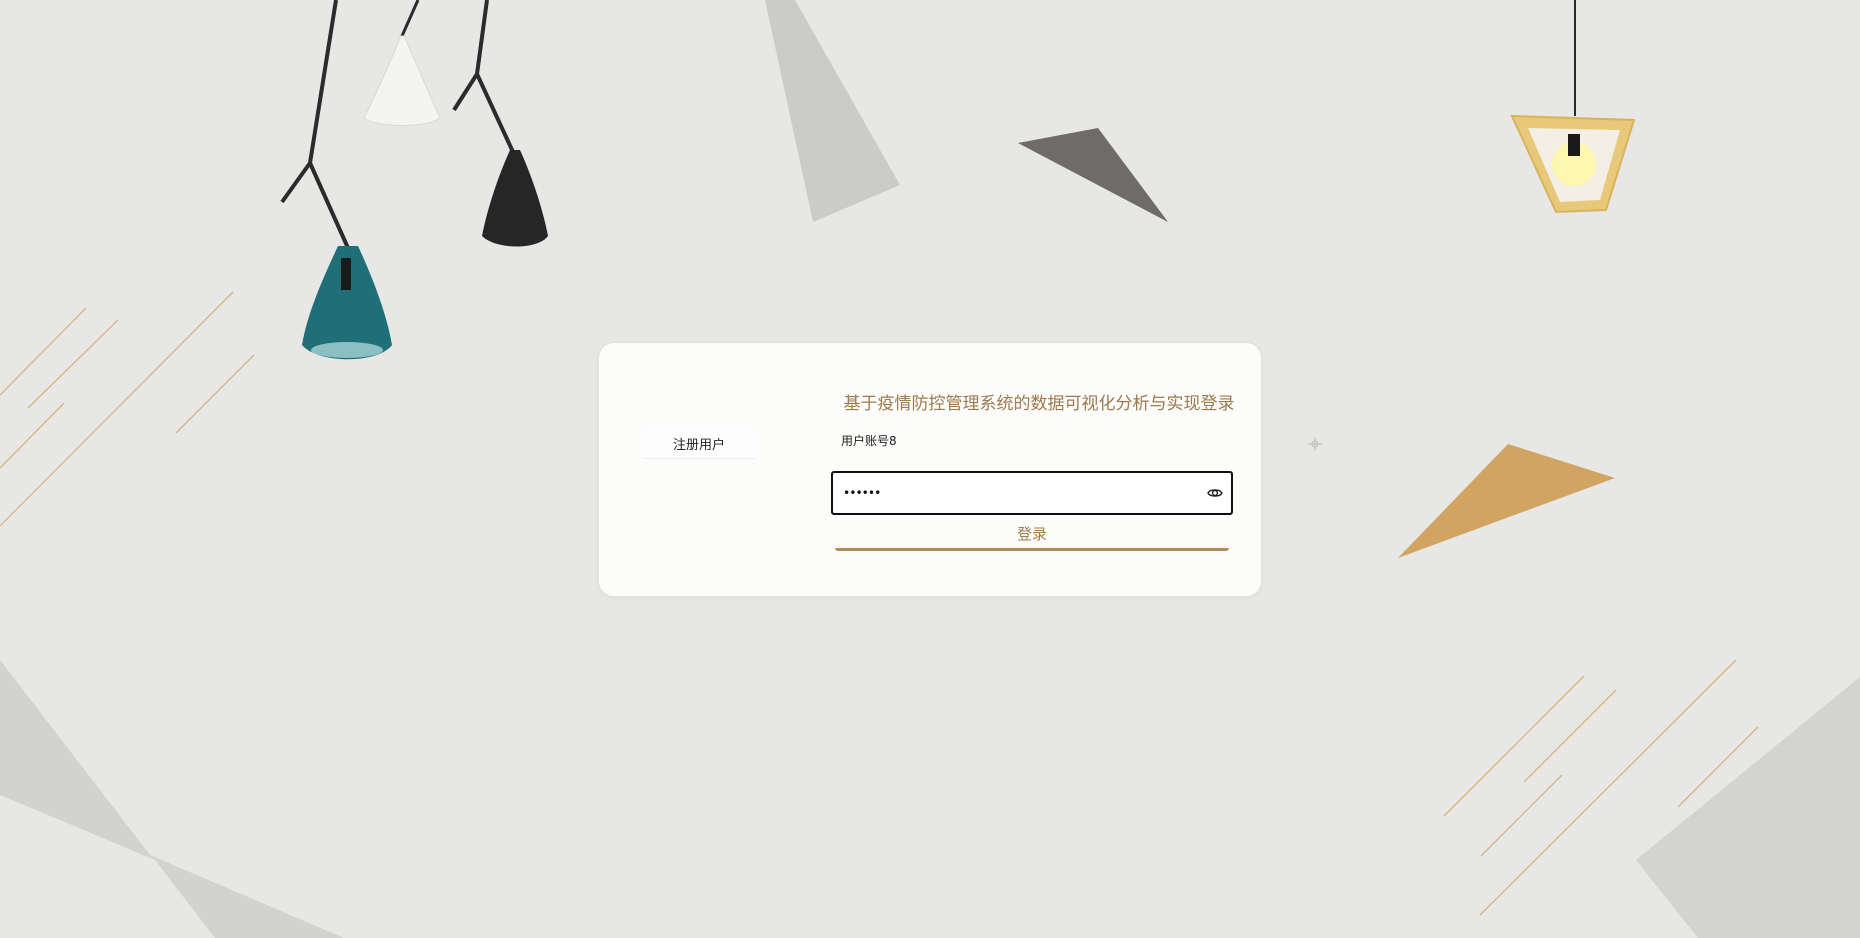  I want to click on bg-triangle-gold, so click(1506, 501).